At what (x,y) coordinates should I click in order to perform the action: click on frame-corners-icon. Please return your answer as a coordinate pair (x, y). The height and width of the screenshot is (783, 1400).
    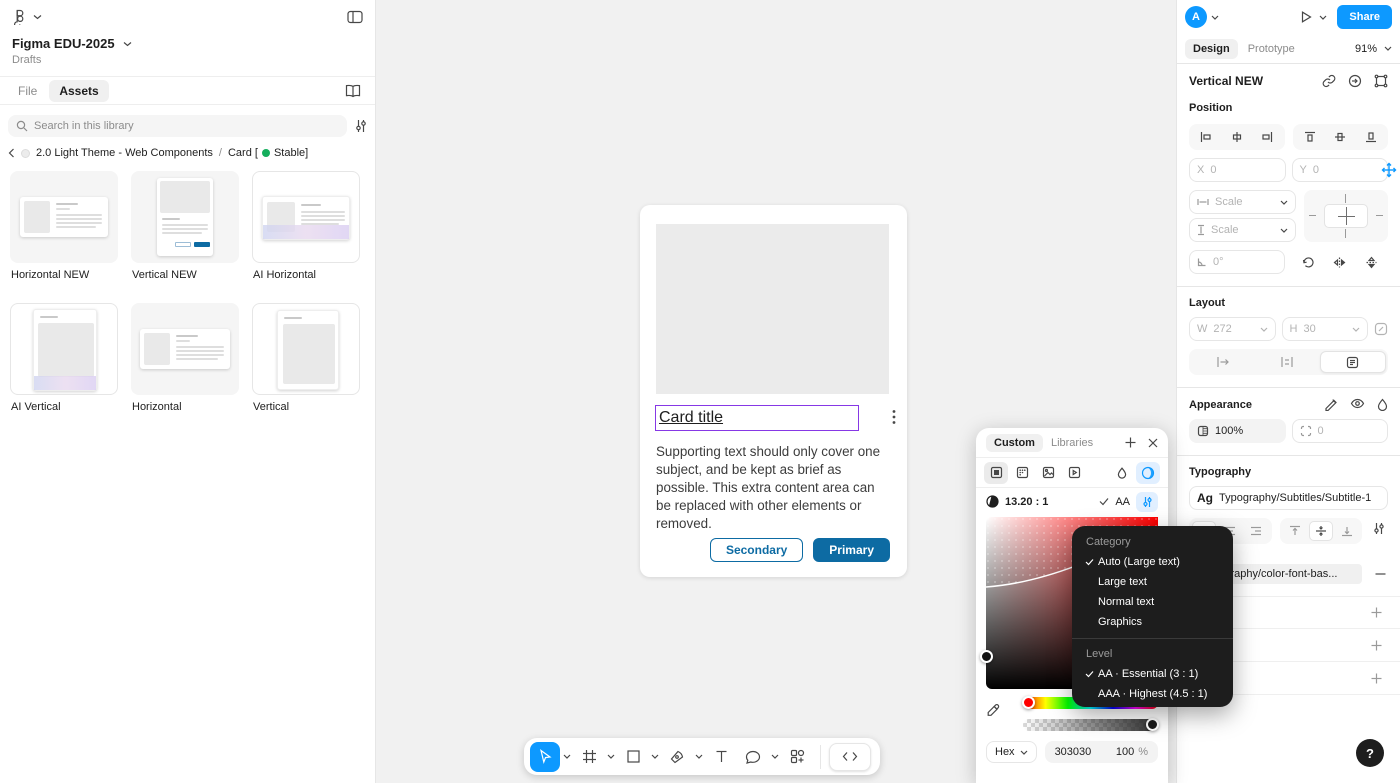
    Looking at the image, I should click on (1381, 81).